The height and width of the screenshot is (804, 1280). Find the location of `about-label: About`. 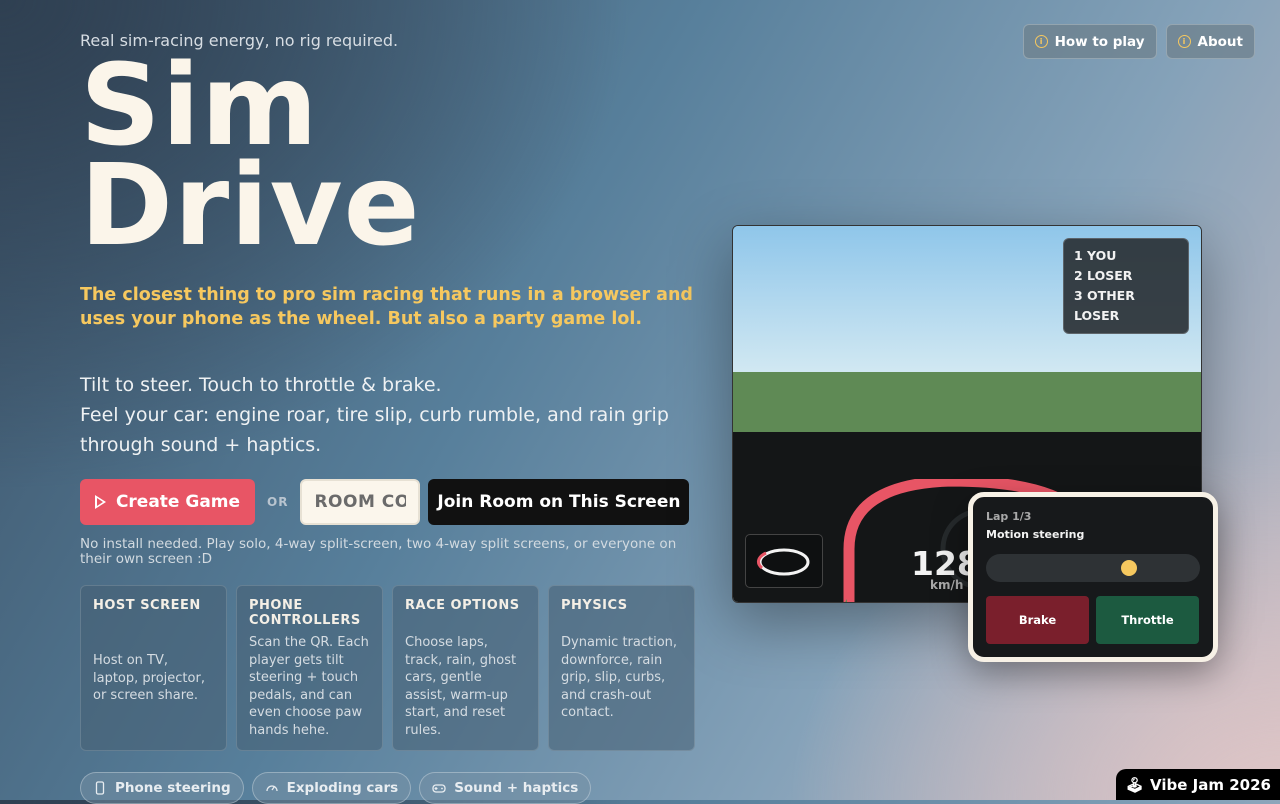

about-label: About is located at coordinates (1220, 41).